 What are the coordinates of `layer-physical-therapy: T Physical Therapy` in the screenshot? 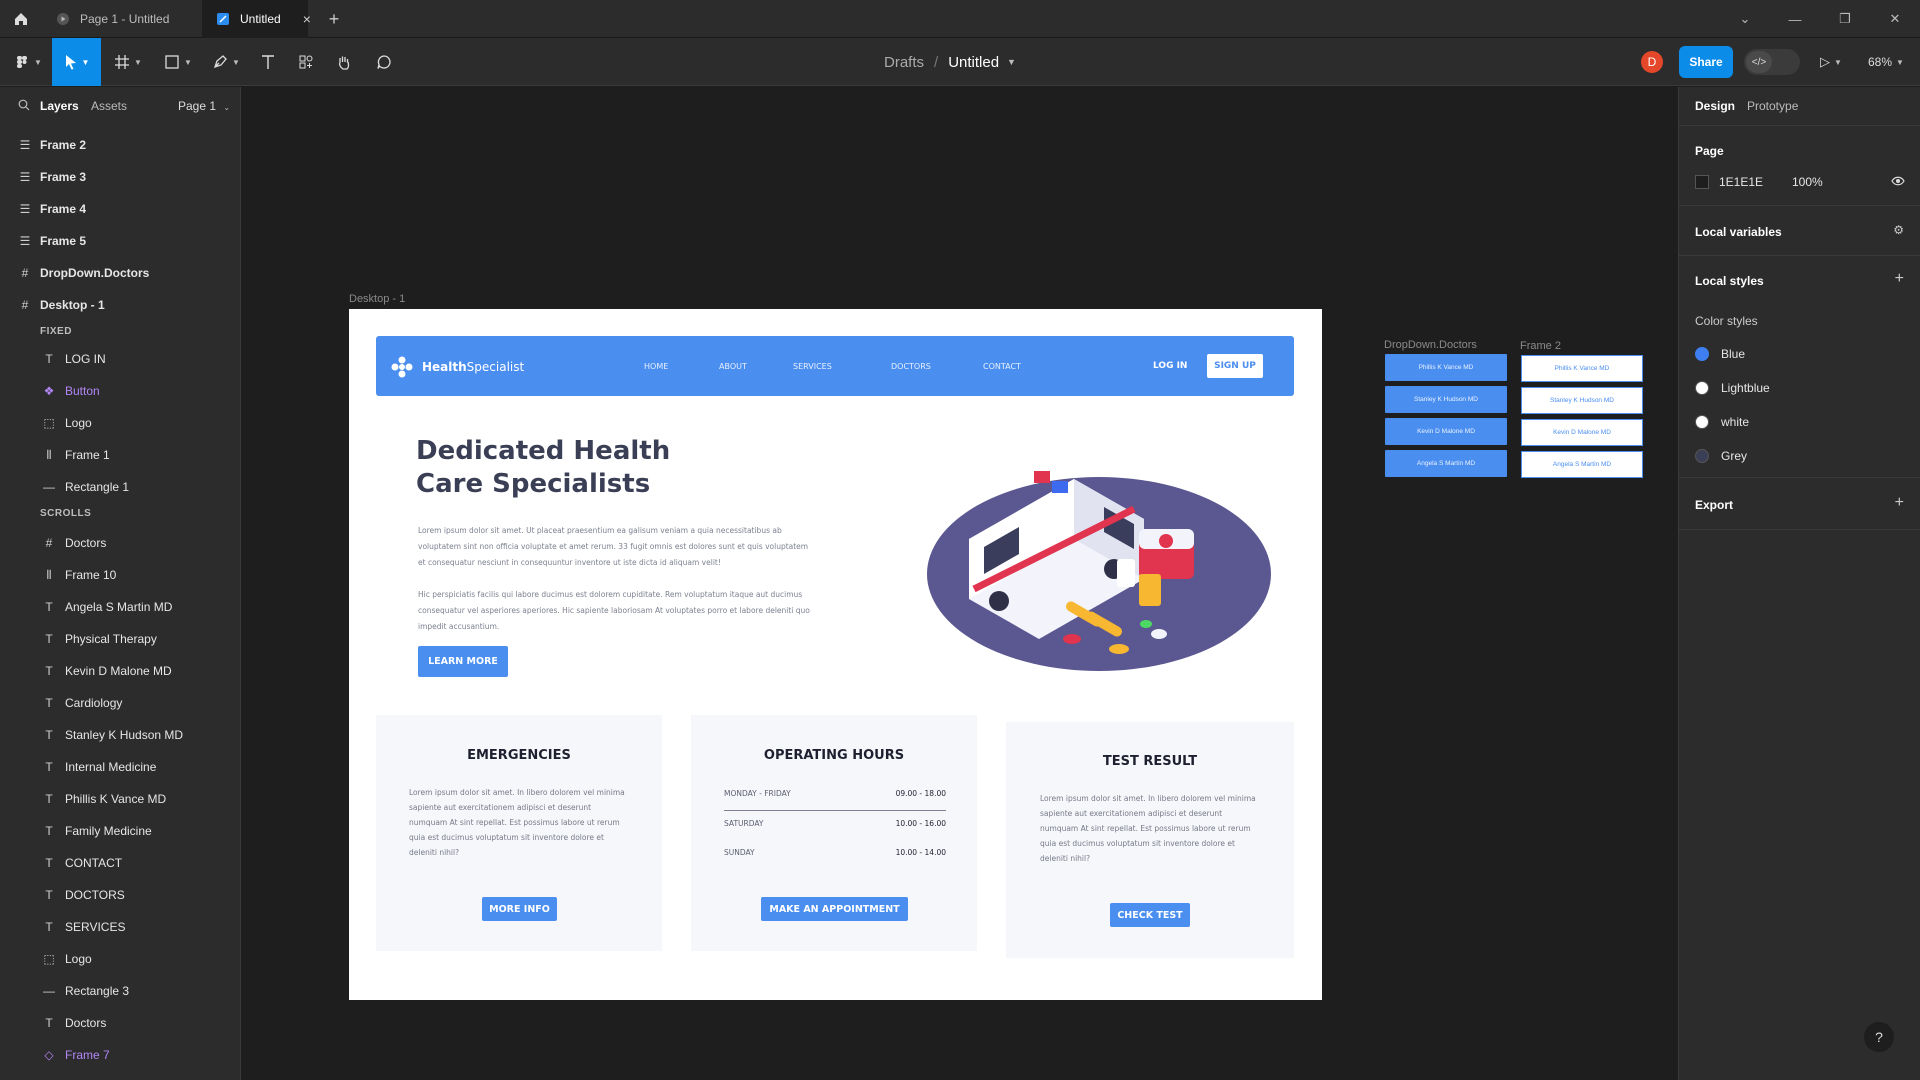 It's located at (120, 639).